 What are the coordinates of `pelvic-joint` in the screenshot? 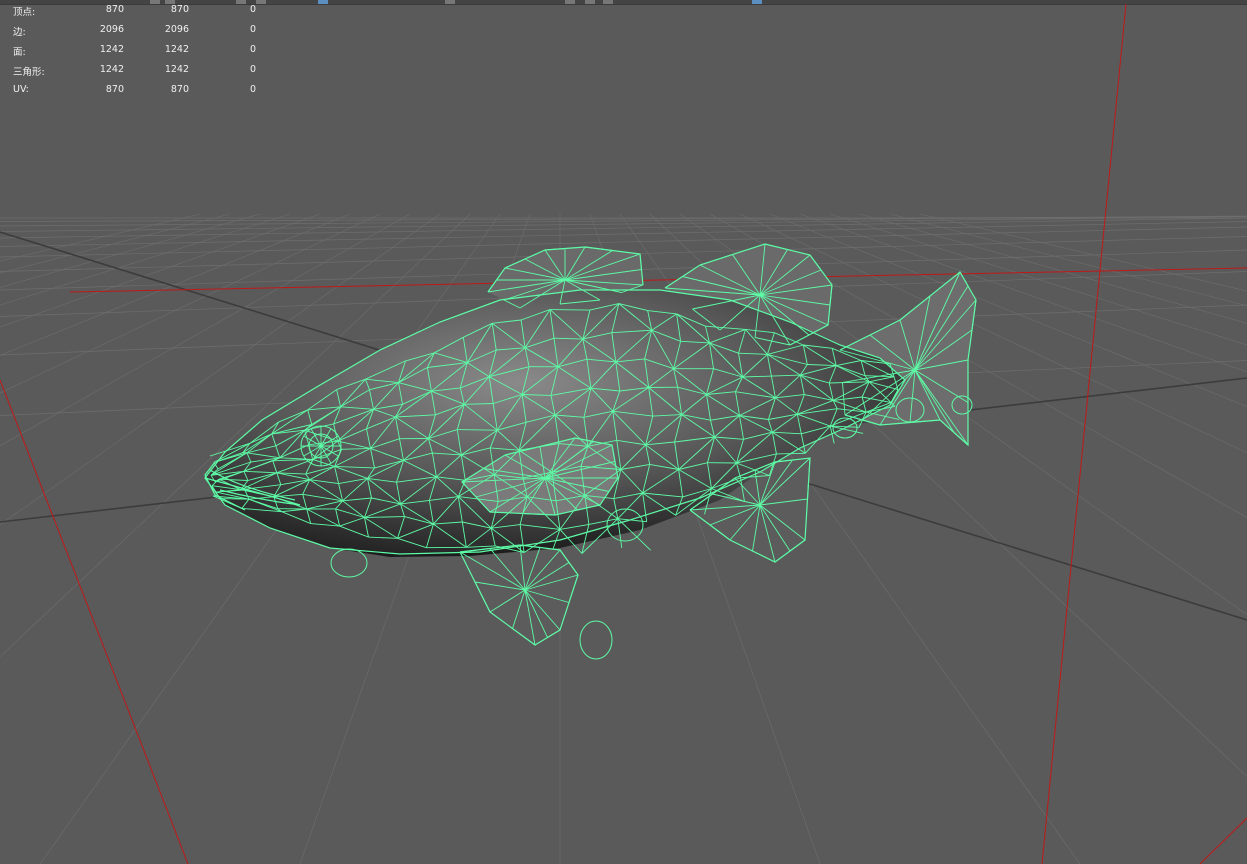 It's located at (596, 640).